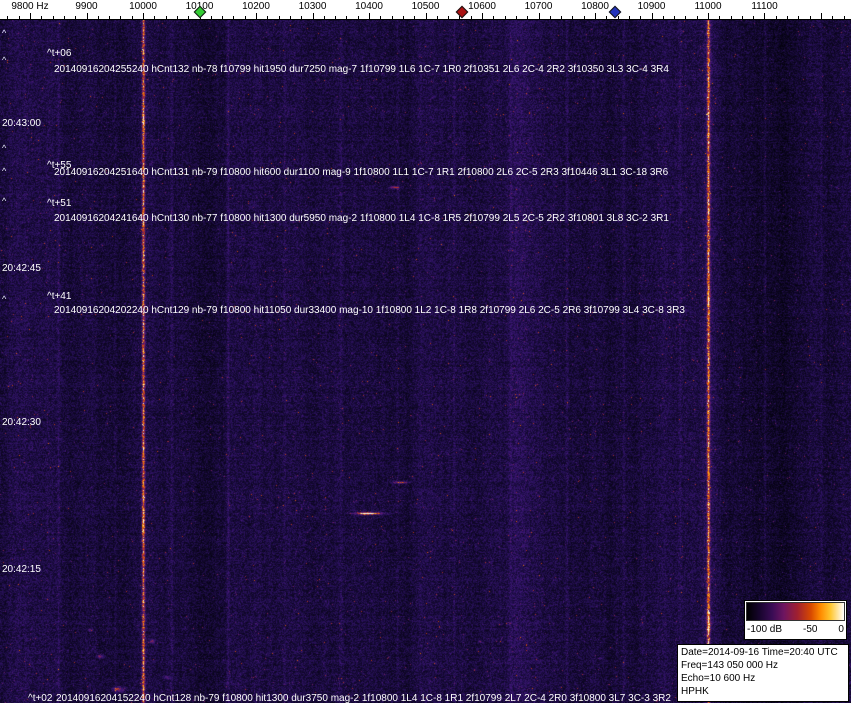  Describe the element at coordinates (764, 6) in the screenshot. I see `freq-tick-label-11100: 11100` at that location.